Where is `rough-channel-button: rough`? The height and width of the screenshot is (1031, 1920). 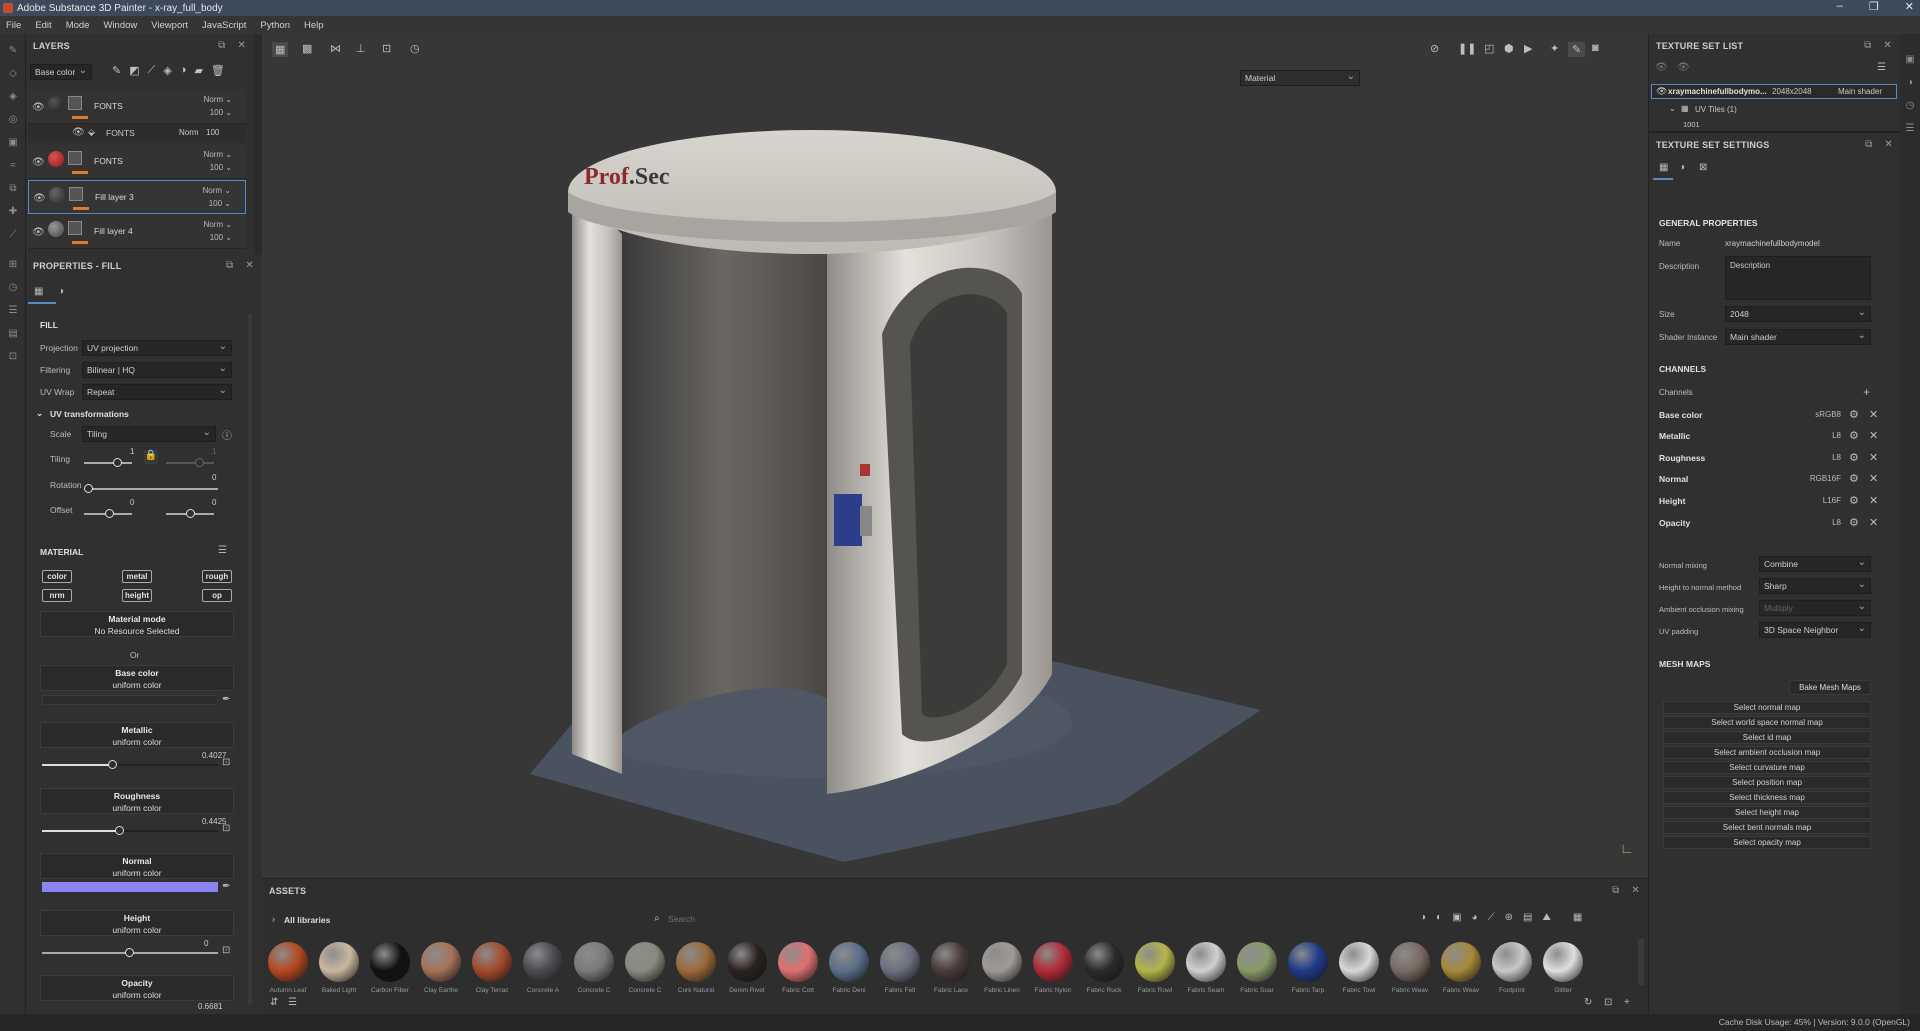
rough-channel-button: rough is located at coordinates (217, 576).